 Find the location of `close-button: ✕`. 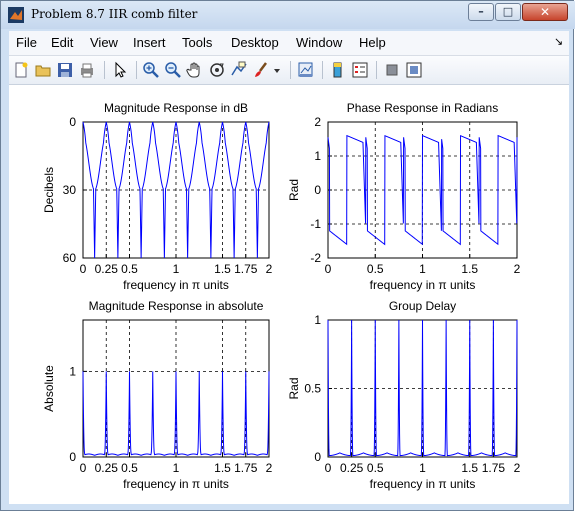

close-button: ✕ is located at coordinates (545, 12).